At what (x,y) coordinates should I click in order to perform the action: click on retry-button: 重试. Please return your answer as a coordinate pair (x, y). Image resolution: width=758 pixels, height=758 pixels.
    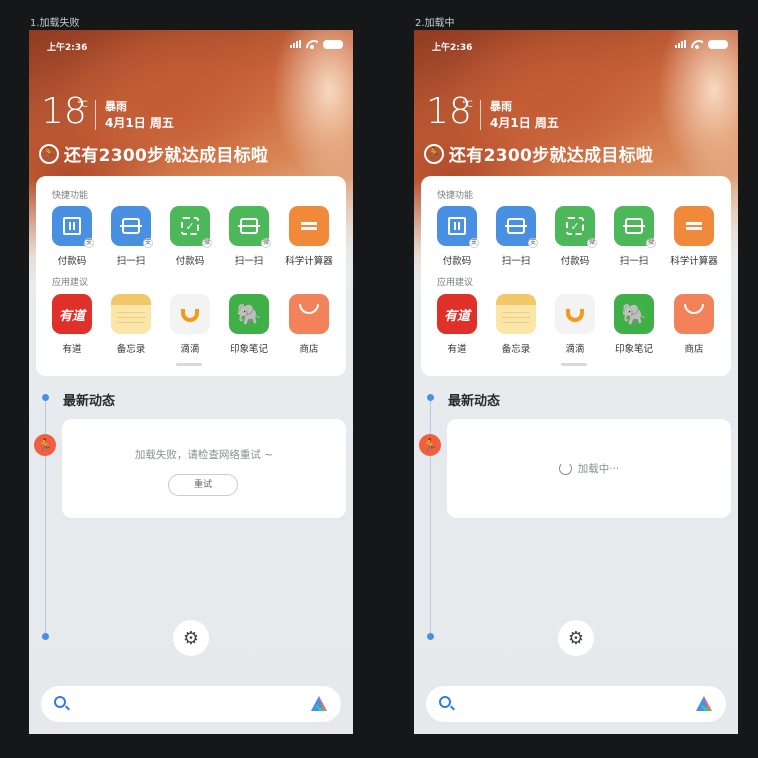
    Looking at the image, I should click on (203, 485).